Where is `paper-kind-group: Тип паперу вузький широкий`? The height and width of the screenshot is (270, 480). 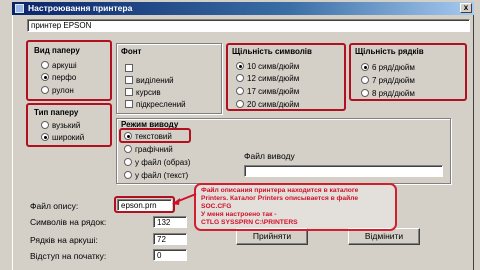 paper-kind-group: Тип паперу вузький широкий is located at coordinates (69, 125).